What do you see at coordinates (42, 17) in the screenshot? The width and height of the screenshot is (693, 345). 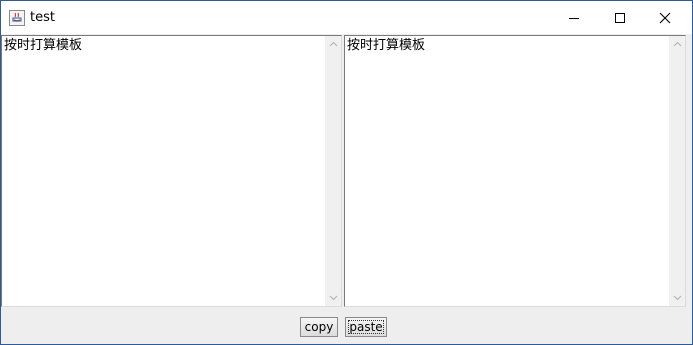 I see `window-title: test` at bounding box center [42, 17].